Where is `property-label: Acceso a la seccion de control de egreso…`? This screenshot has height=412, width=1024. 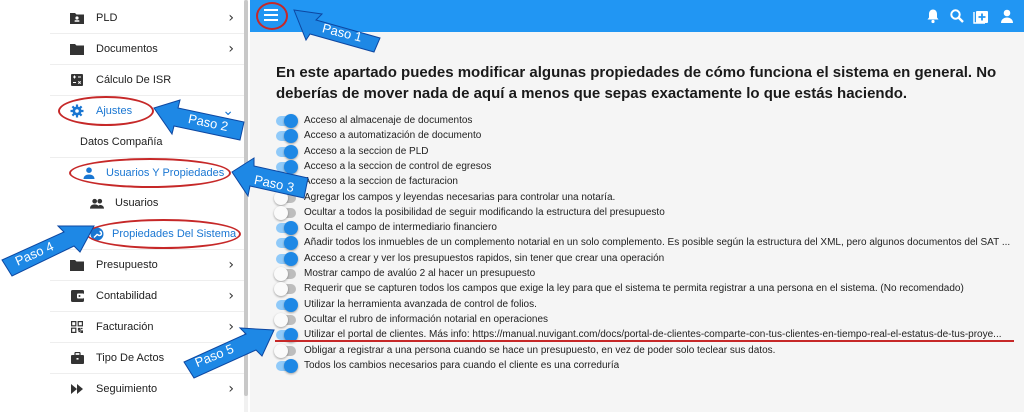
property-label: Acceso a la seccion de control de egreso… is located at coordinates (398, 166).